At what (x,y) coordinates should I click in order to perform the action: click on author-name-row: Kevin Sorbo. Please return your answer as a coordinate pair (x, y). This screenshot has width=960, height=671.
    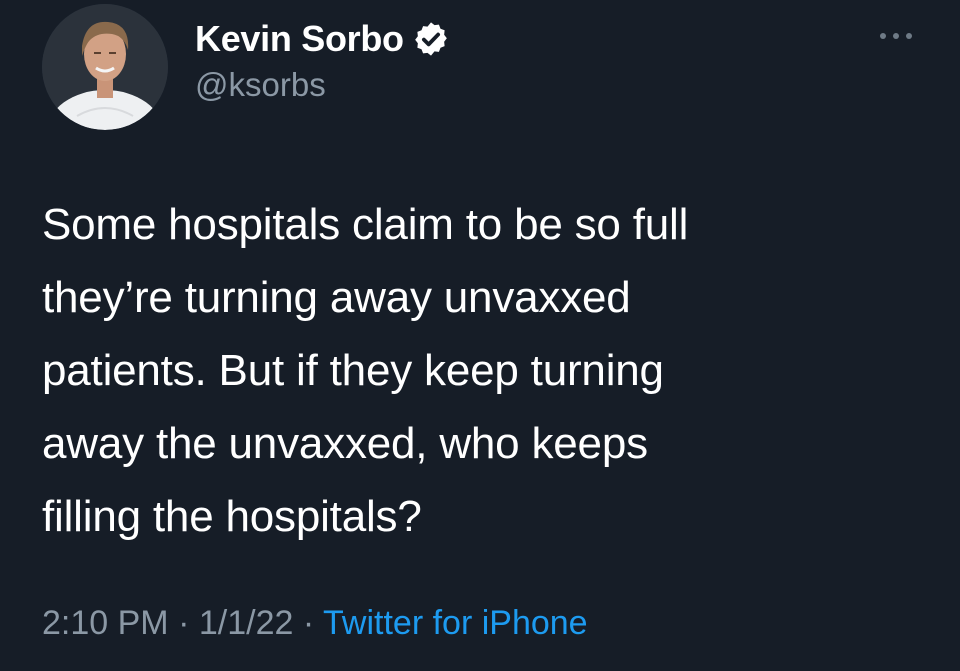
    Looking at the image, I should click on (322, 39).